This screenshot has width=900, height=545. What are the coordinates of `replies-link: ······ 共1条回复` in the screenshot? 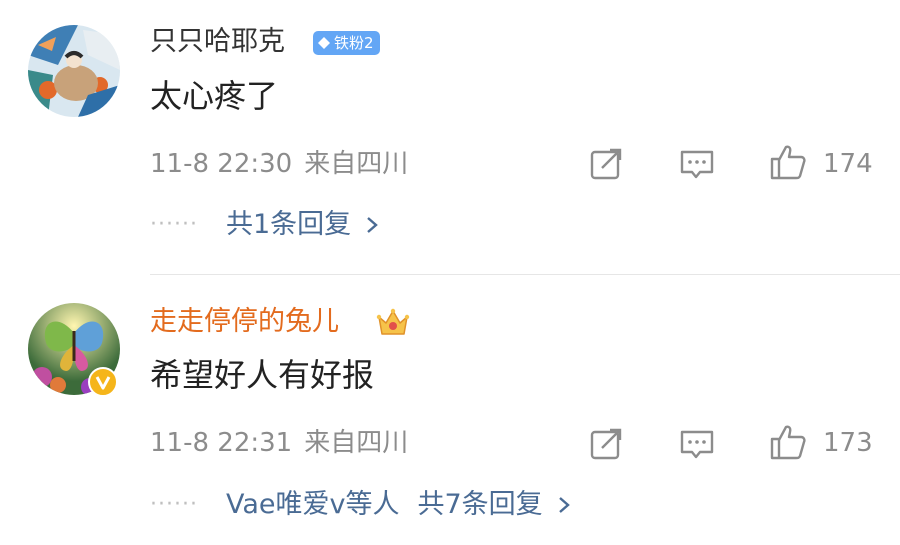 It's located at (264, 225).